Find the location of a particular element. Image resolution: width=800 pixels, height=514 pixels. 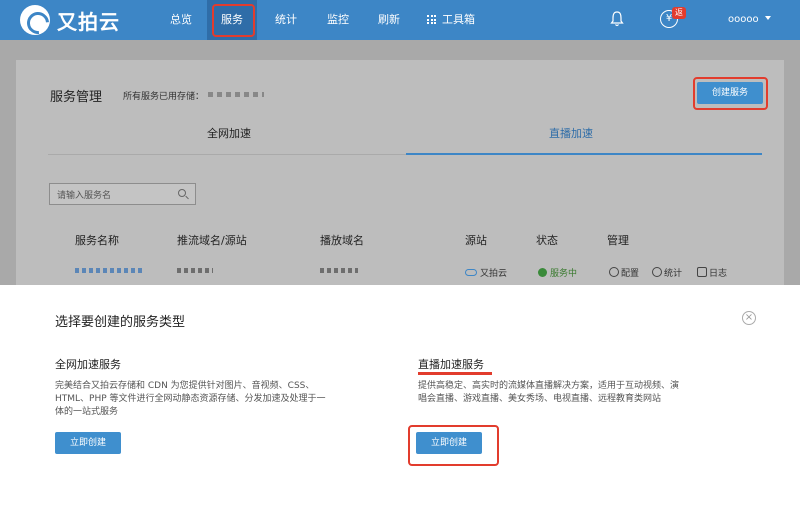

nav-item-stats: 统计 is located at coordinates (286, 20).